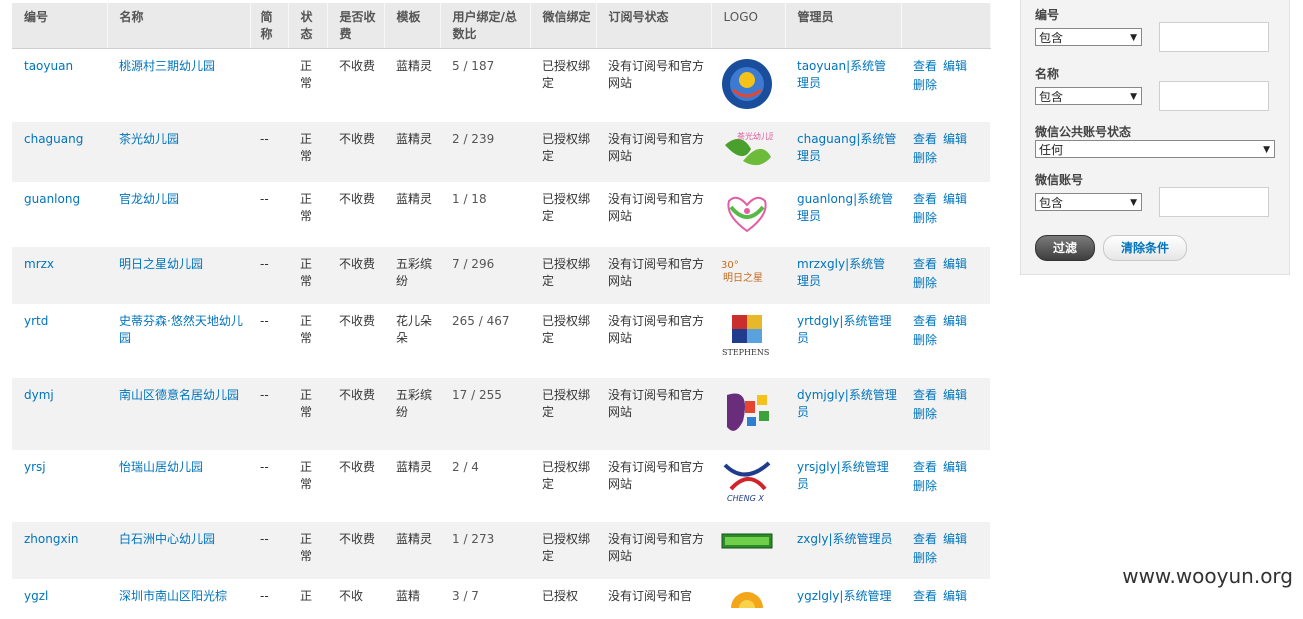  I want to click on col-header-id: 编号, so click(60, 26).